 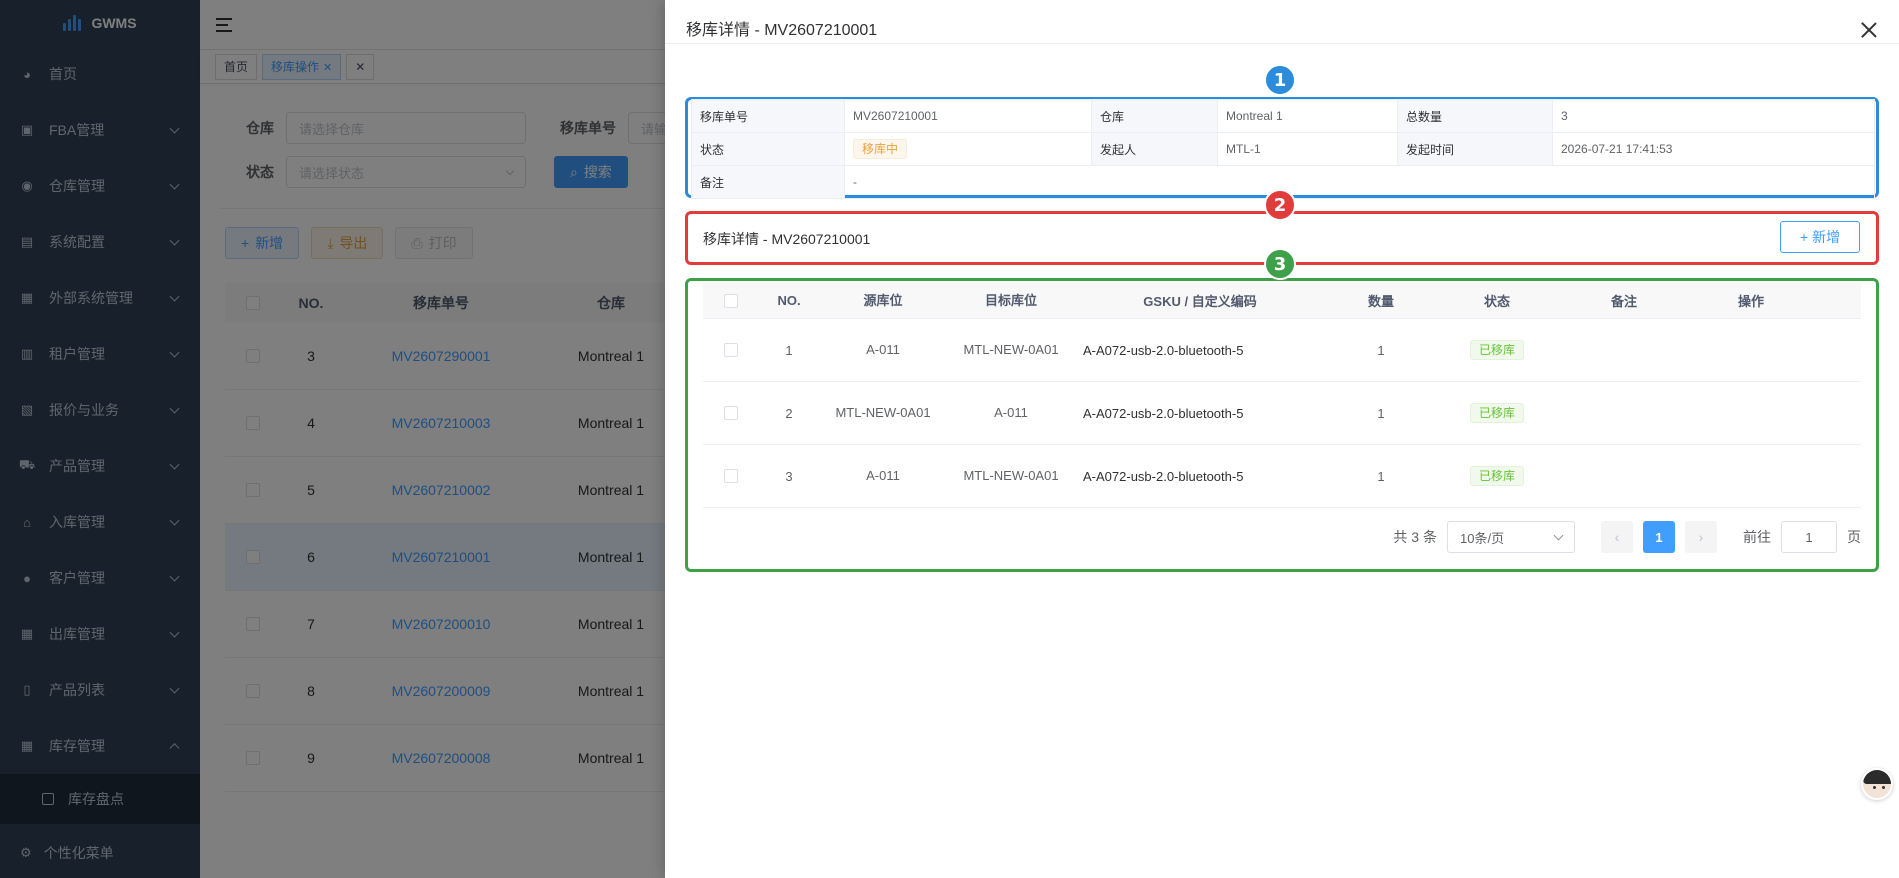 What do you see at coordinates (880, 149) in the screenshot?
I see `status-badge: 移库中` at bounding box center [880, 149].